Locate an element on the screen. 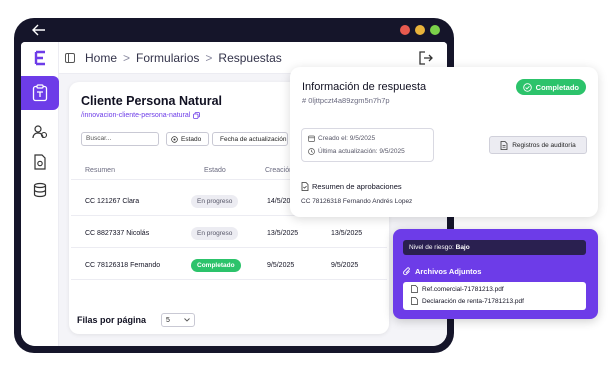 Image resolution: width=611 pixels, height=371 pixels. audit-log-button: Registros de auditoría is located at coordinates (538, 145).